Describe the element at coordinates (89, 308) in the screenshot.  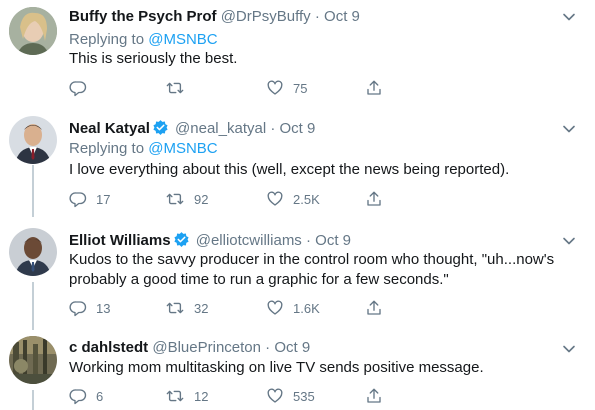
I see `reply-button: 13` at that location.